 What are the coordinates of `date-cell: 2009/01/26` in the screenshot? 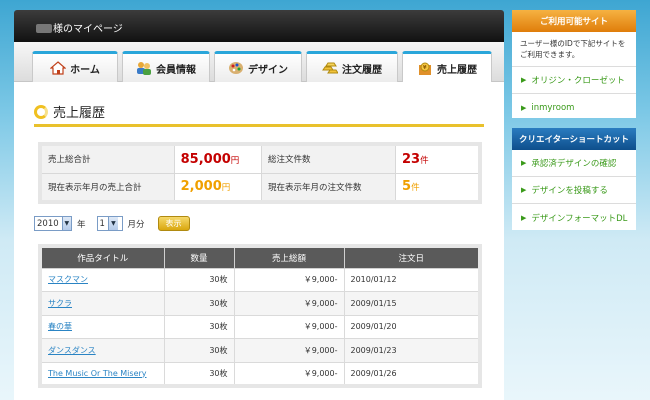 It's located at (412, 373).